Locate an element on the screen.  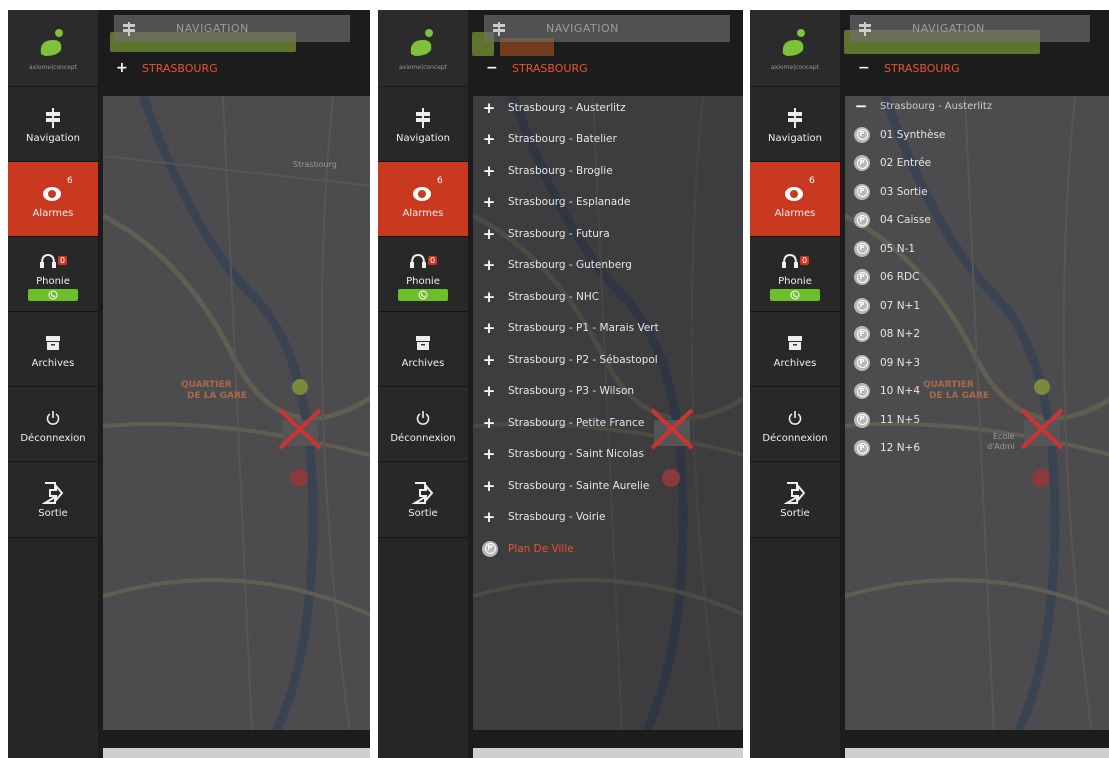
sidebar-item-label: Alarmes is located at coordinates (795, 213).